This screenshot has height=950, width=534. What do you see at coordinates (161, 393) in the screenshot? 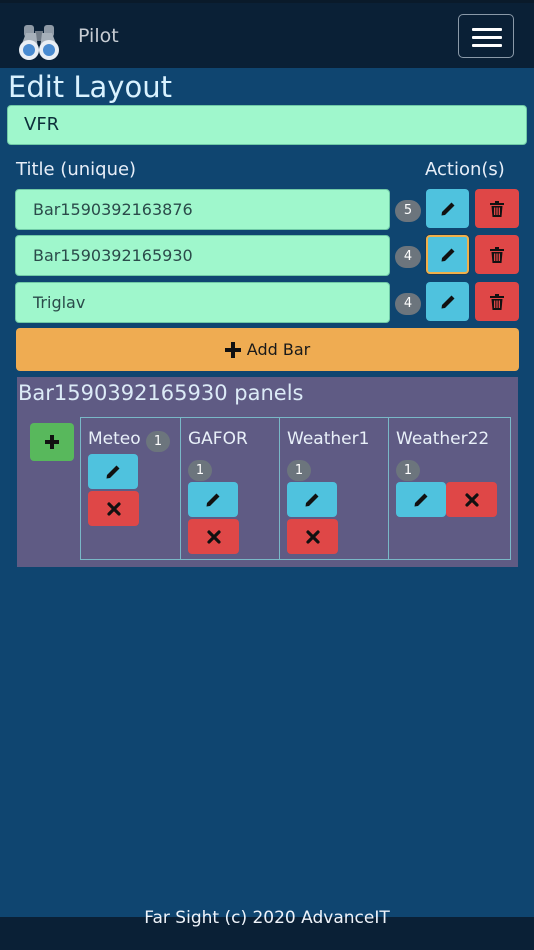
I see `panels-title: Bar1590392165930 panels` at bounding box center [161, 393].